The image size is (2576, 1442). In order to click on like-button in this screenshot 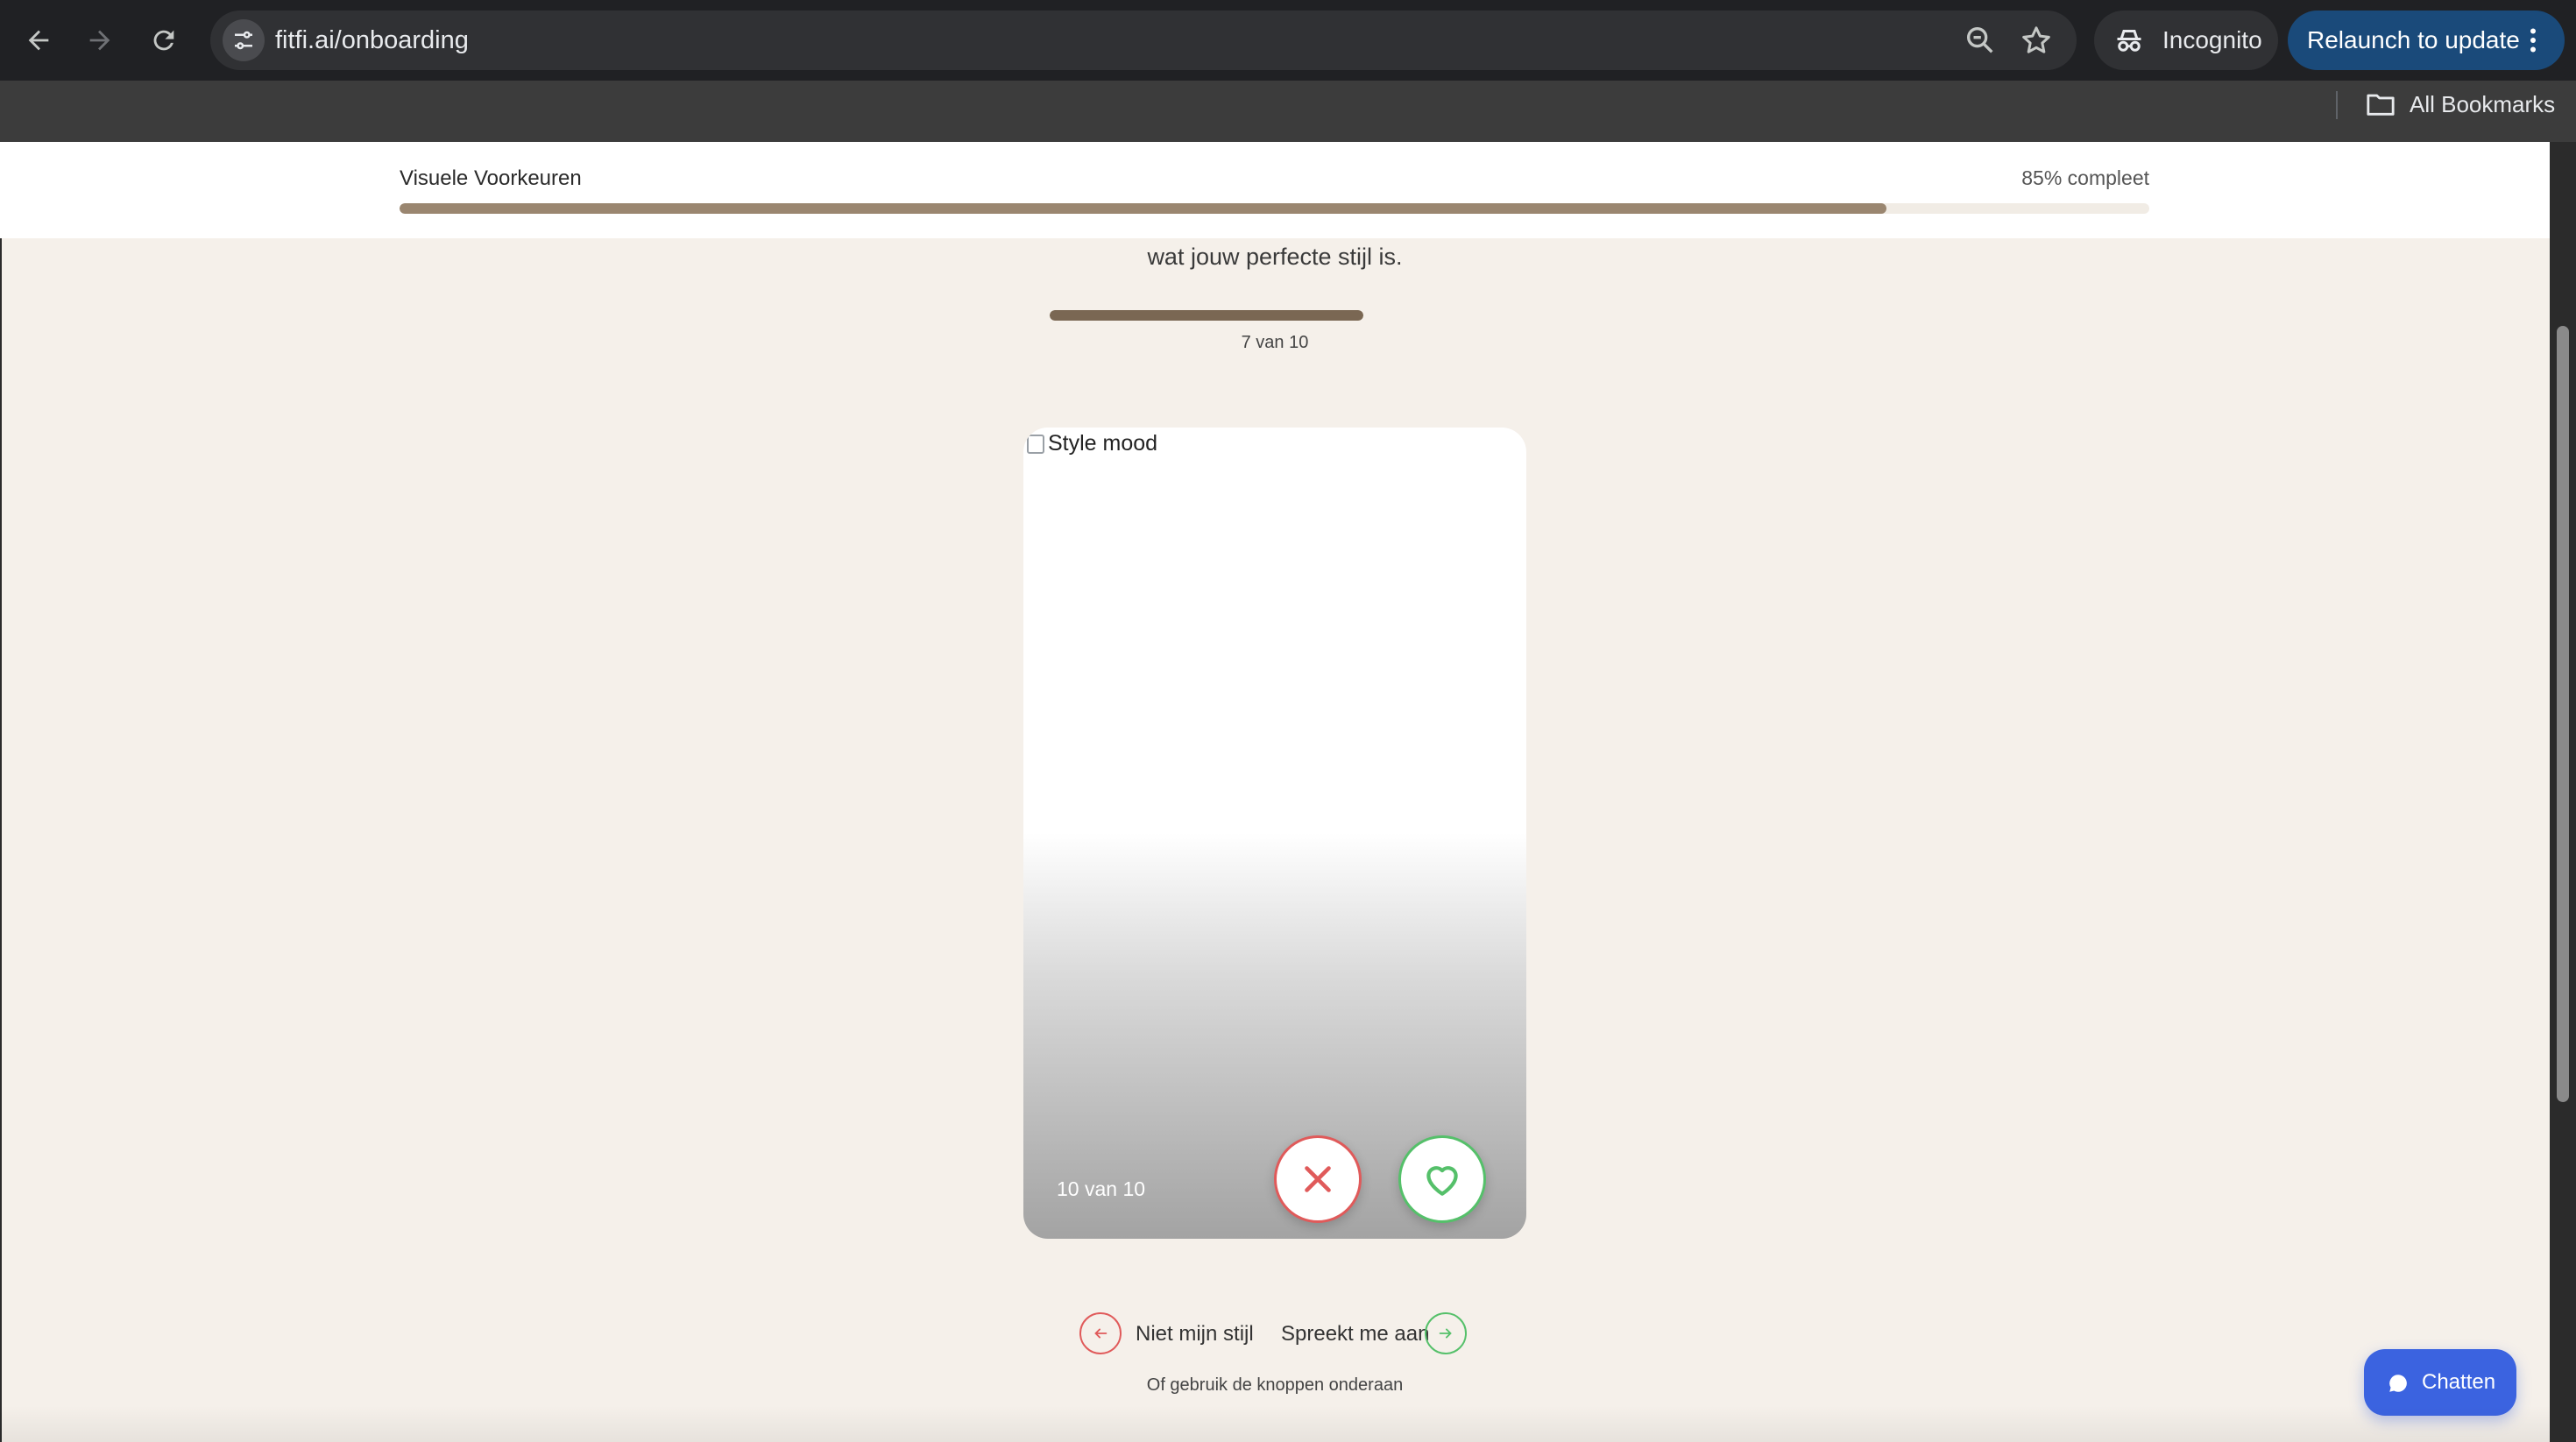, I will do `click(1442, 1179)`.